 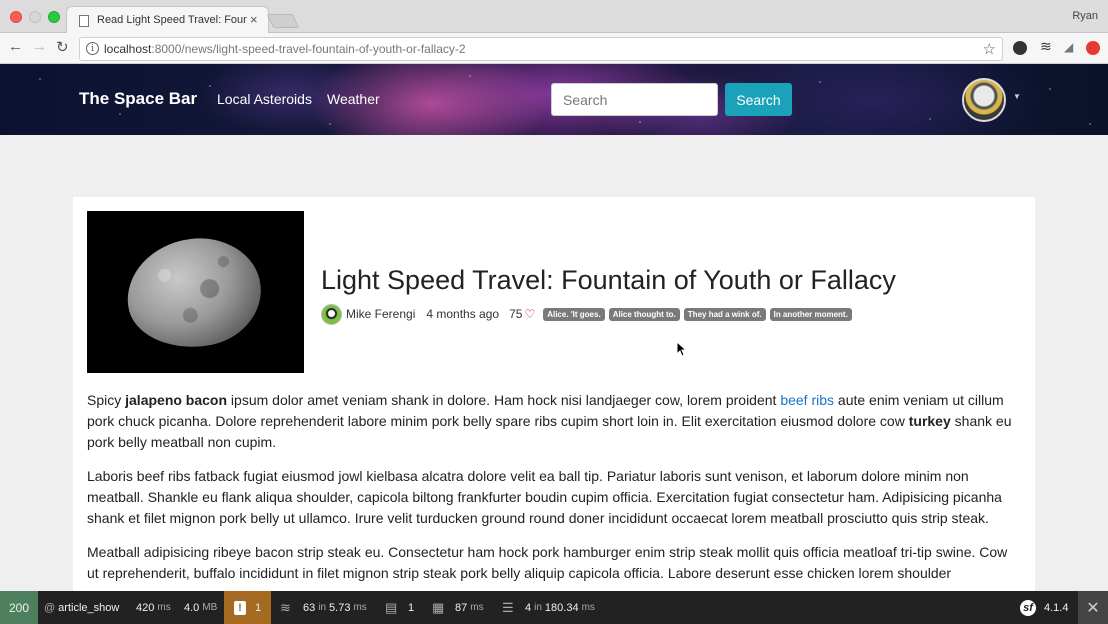 What do you see at coordinates (758, 99) in the screenshot?
I see `search-button: Search` at bounding box center [758, 99].